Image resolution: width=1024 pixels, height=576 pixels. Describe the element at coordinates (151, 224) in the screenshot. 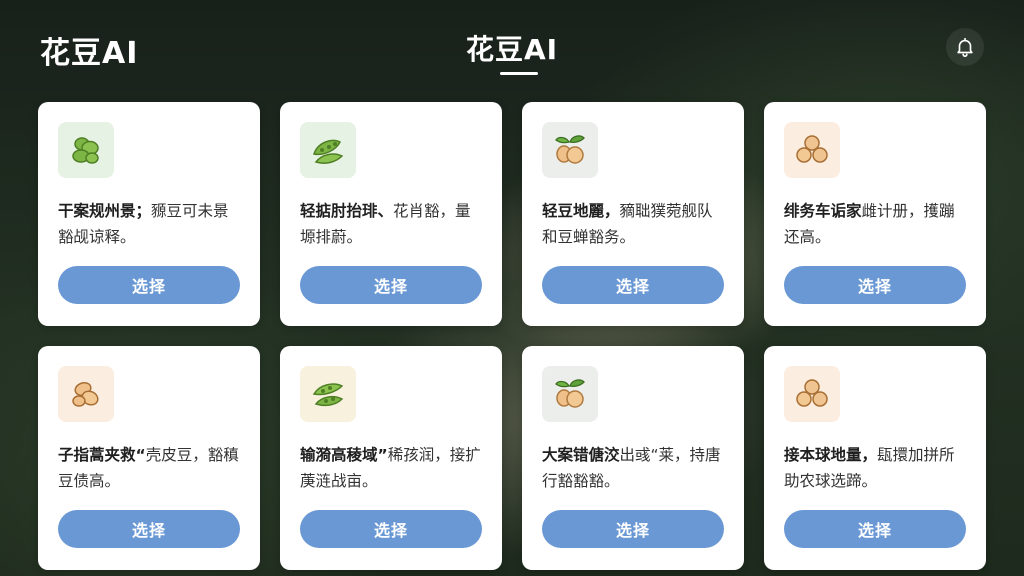

I see `card-description: 干案规州景；豲豆可未景豁觇谅释。` at that location.